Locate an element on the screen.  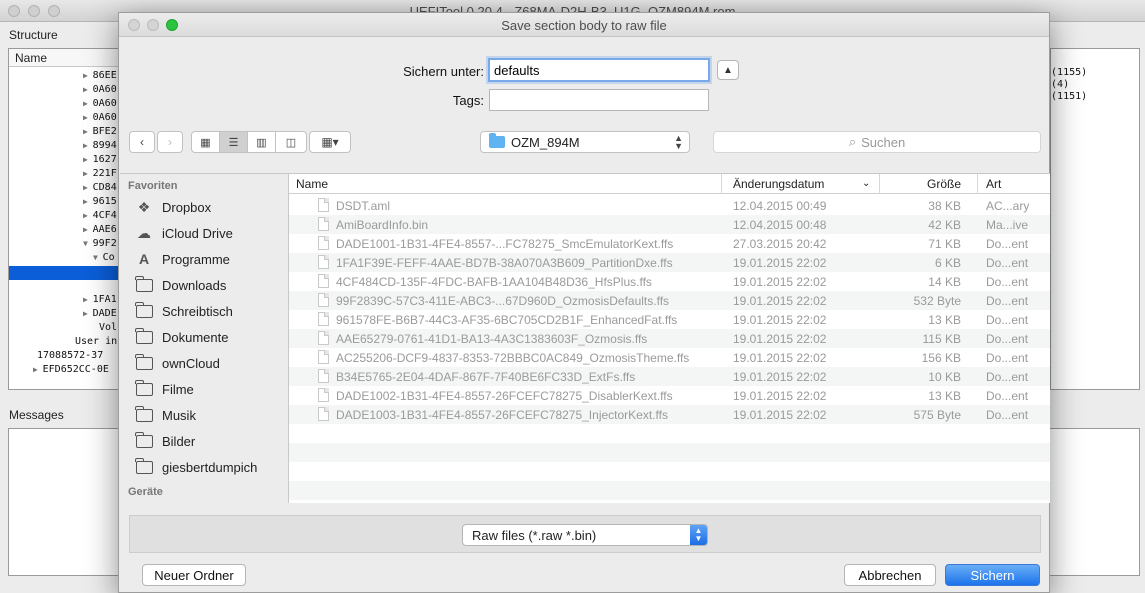
sidebar-item-bilder: Bilder is located at coordinates (204, 441).